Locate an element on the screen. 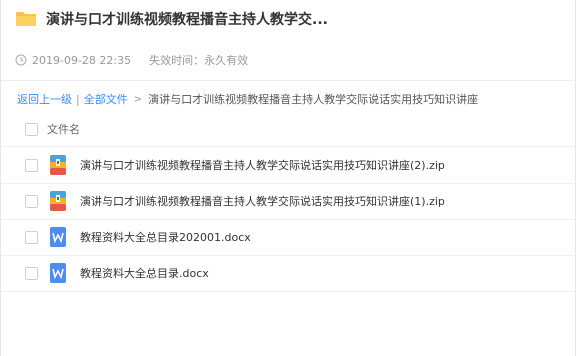 This screenshot has width=576, height=356. file-name: 教程资料大全总目录.docx is located at coordinates (144, 273).